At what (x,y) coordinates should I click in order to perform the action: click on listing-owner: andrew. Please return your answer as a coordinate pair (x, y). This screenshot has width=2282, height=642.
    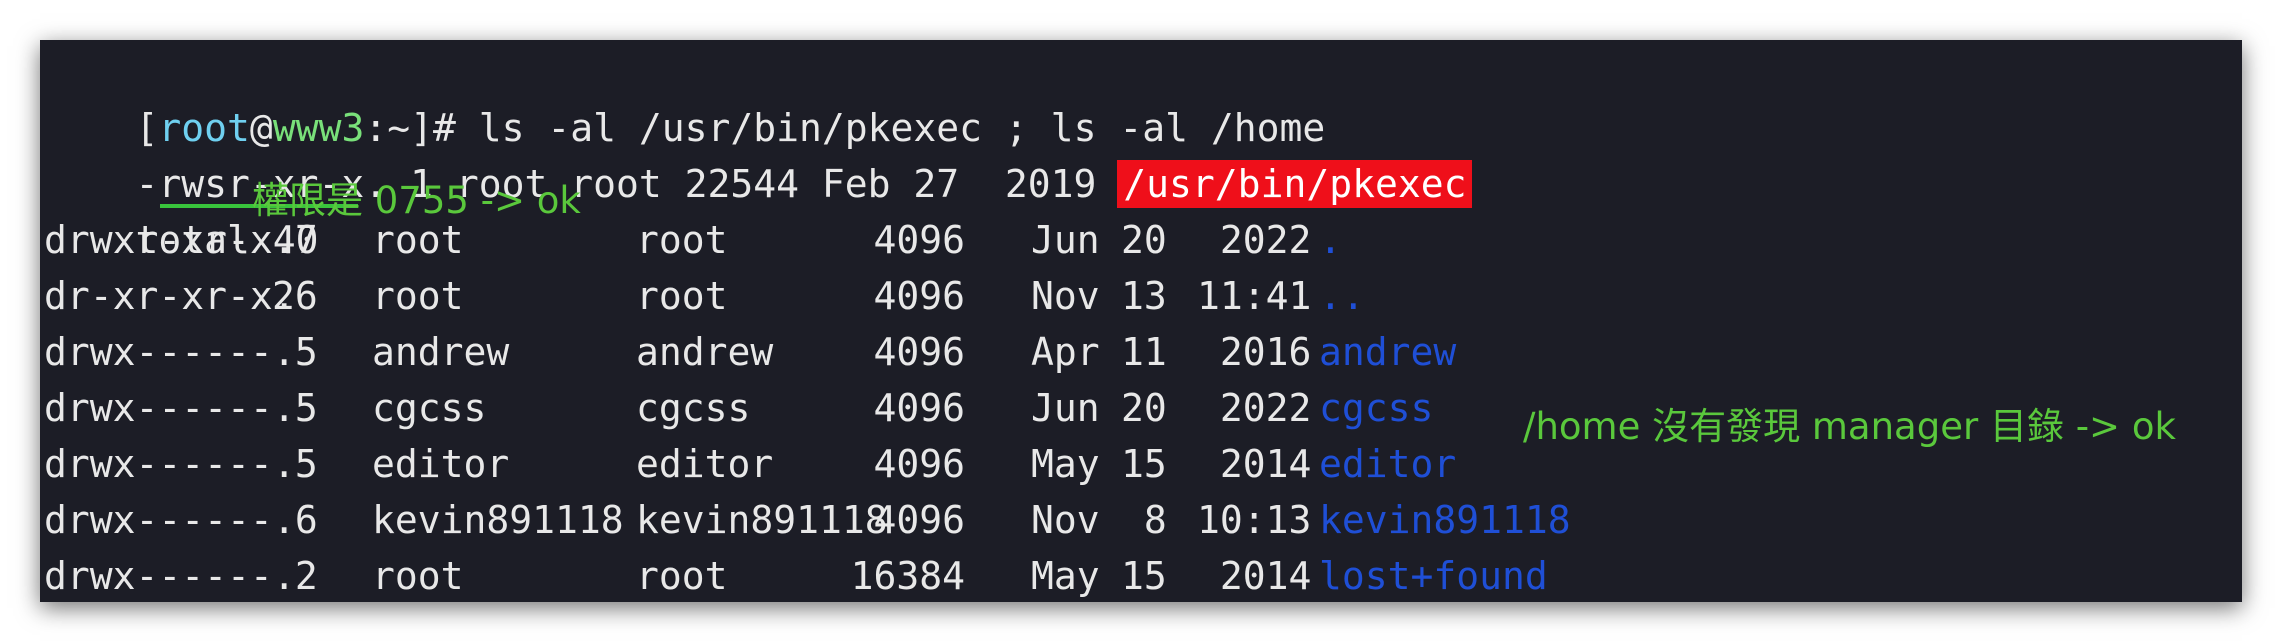
    Looking at the image, I should click on (441, 352).